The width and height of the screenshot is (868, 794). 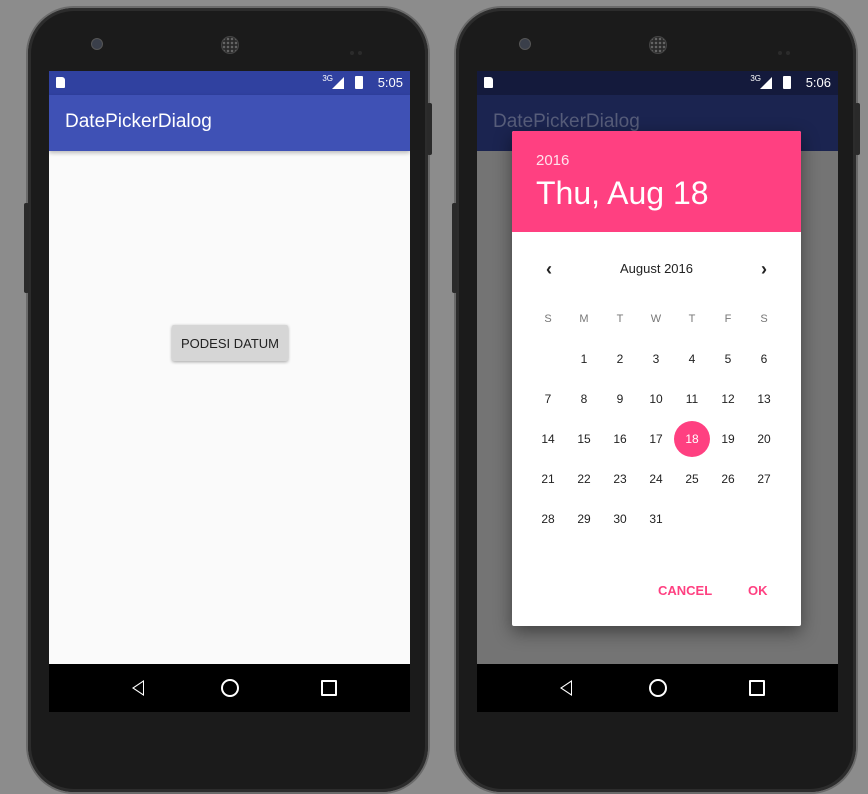 I want to click on day-cell: 31, so click(x=656, y=519).